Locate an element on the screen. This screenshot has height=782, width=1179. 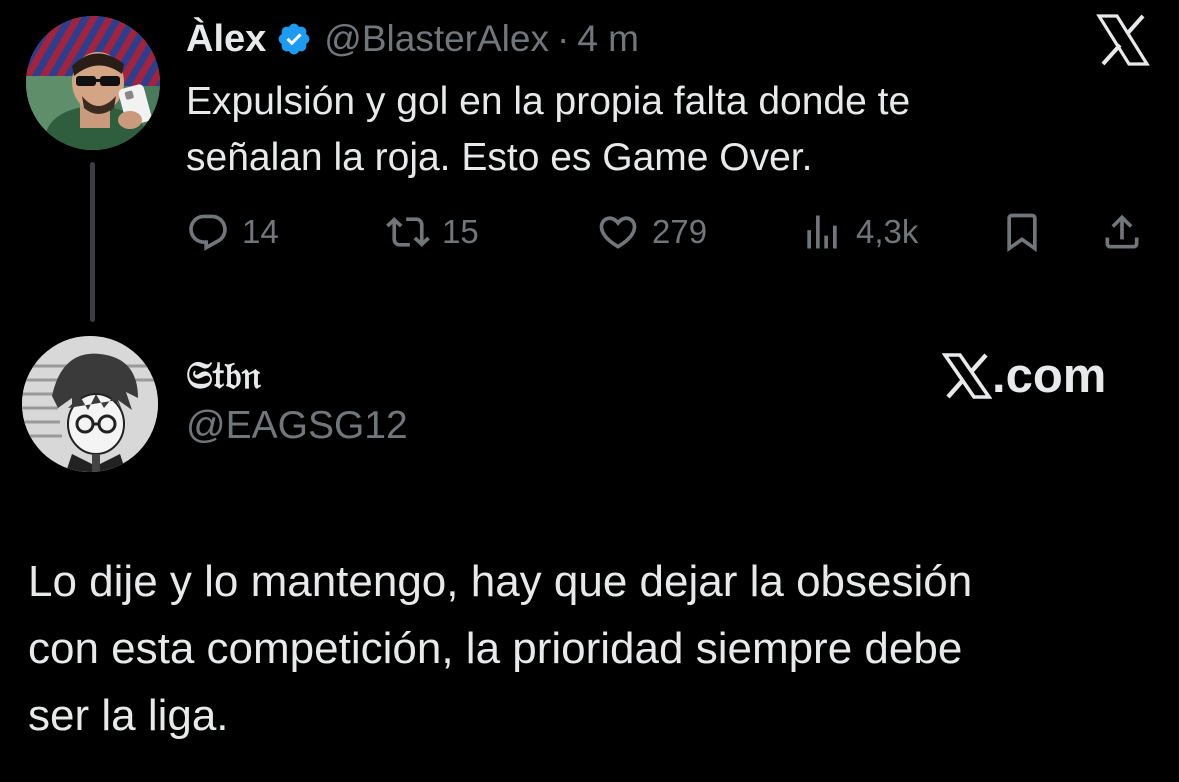
x-com-watermark: .com is located at coordinates (1037, 376).